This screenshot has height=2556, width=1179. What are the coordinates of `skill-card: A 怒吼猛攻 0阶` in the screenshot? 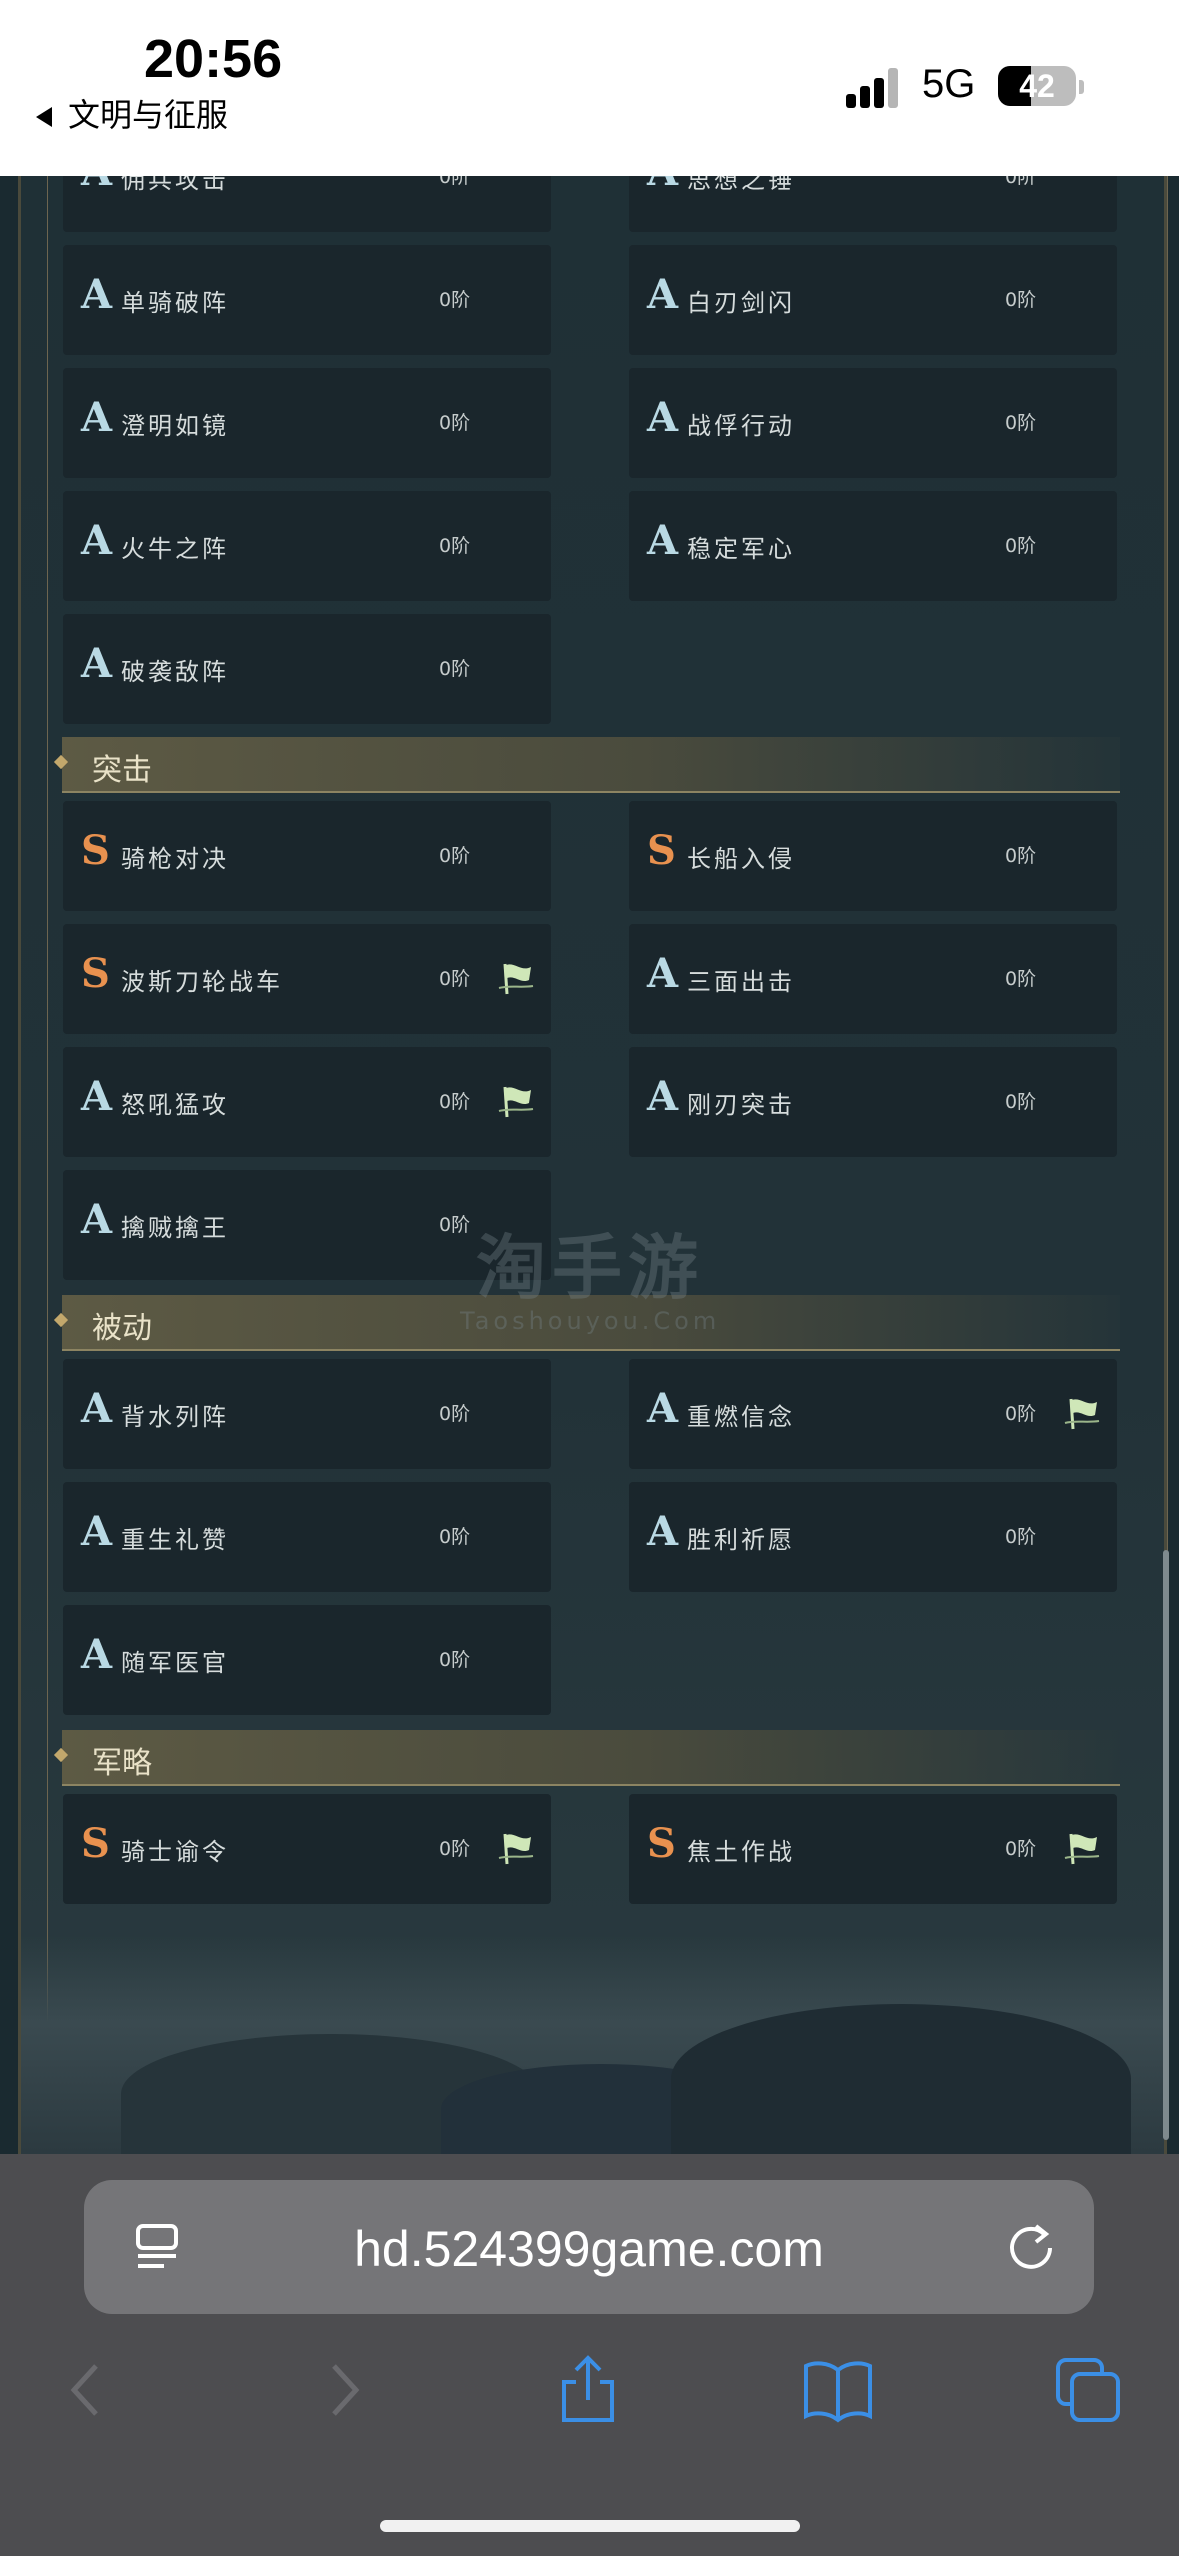 It's located at (307, 1102).